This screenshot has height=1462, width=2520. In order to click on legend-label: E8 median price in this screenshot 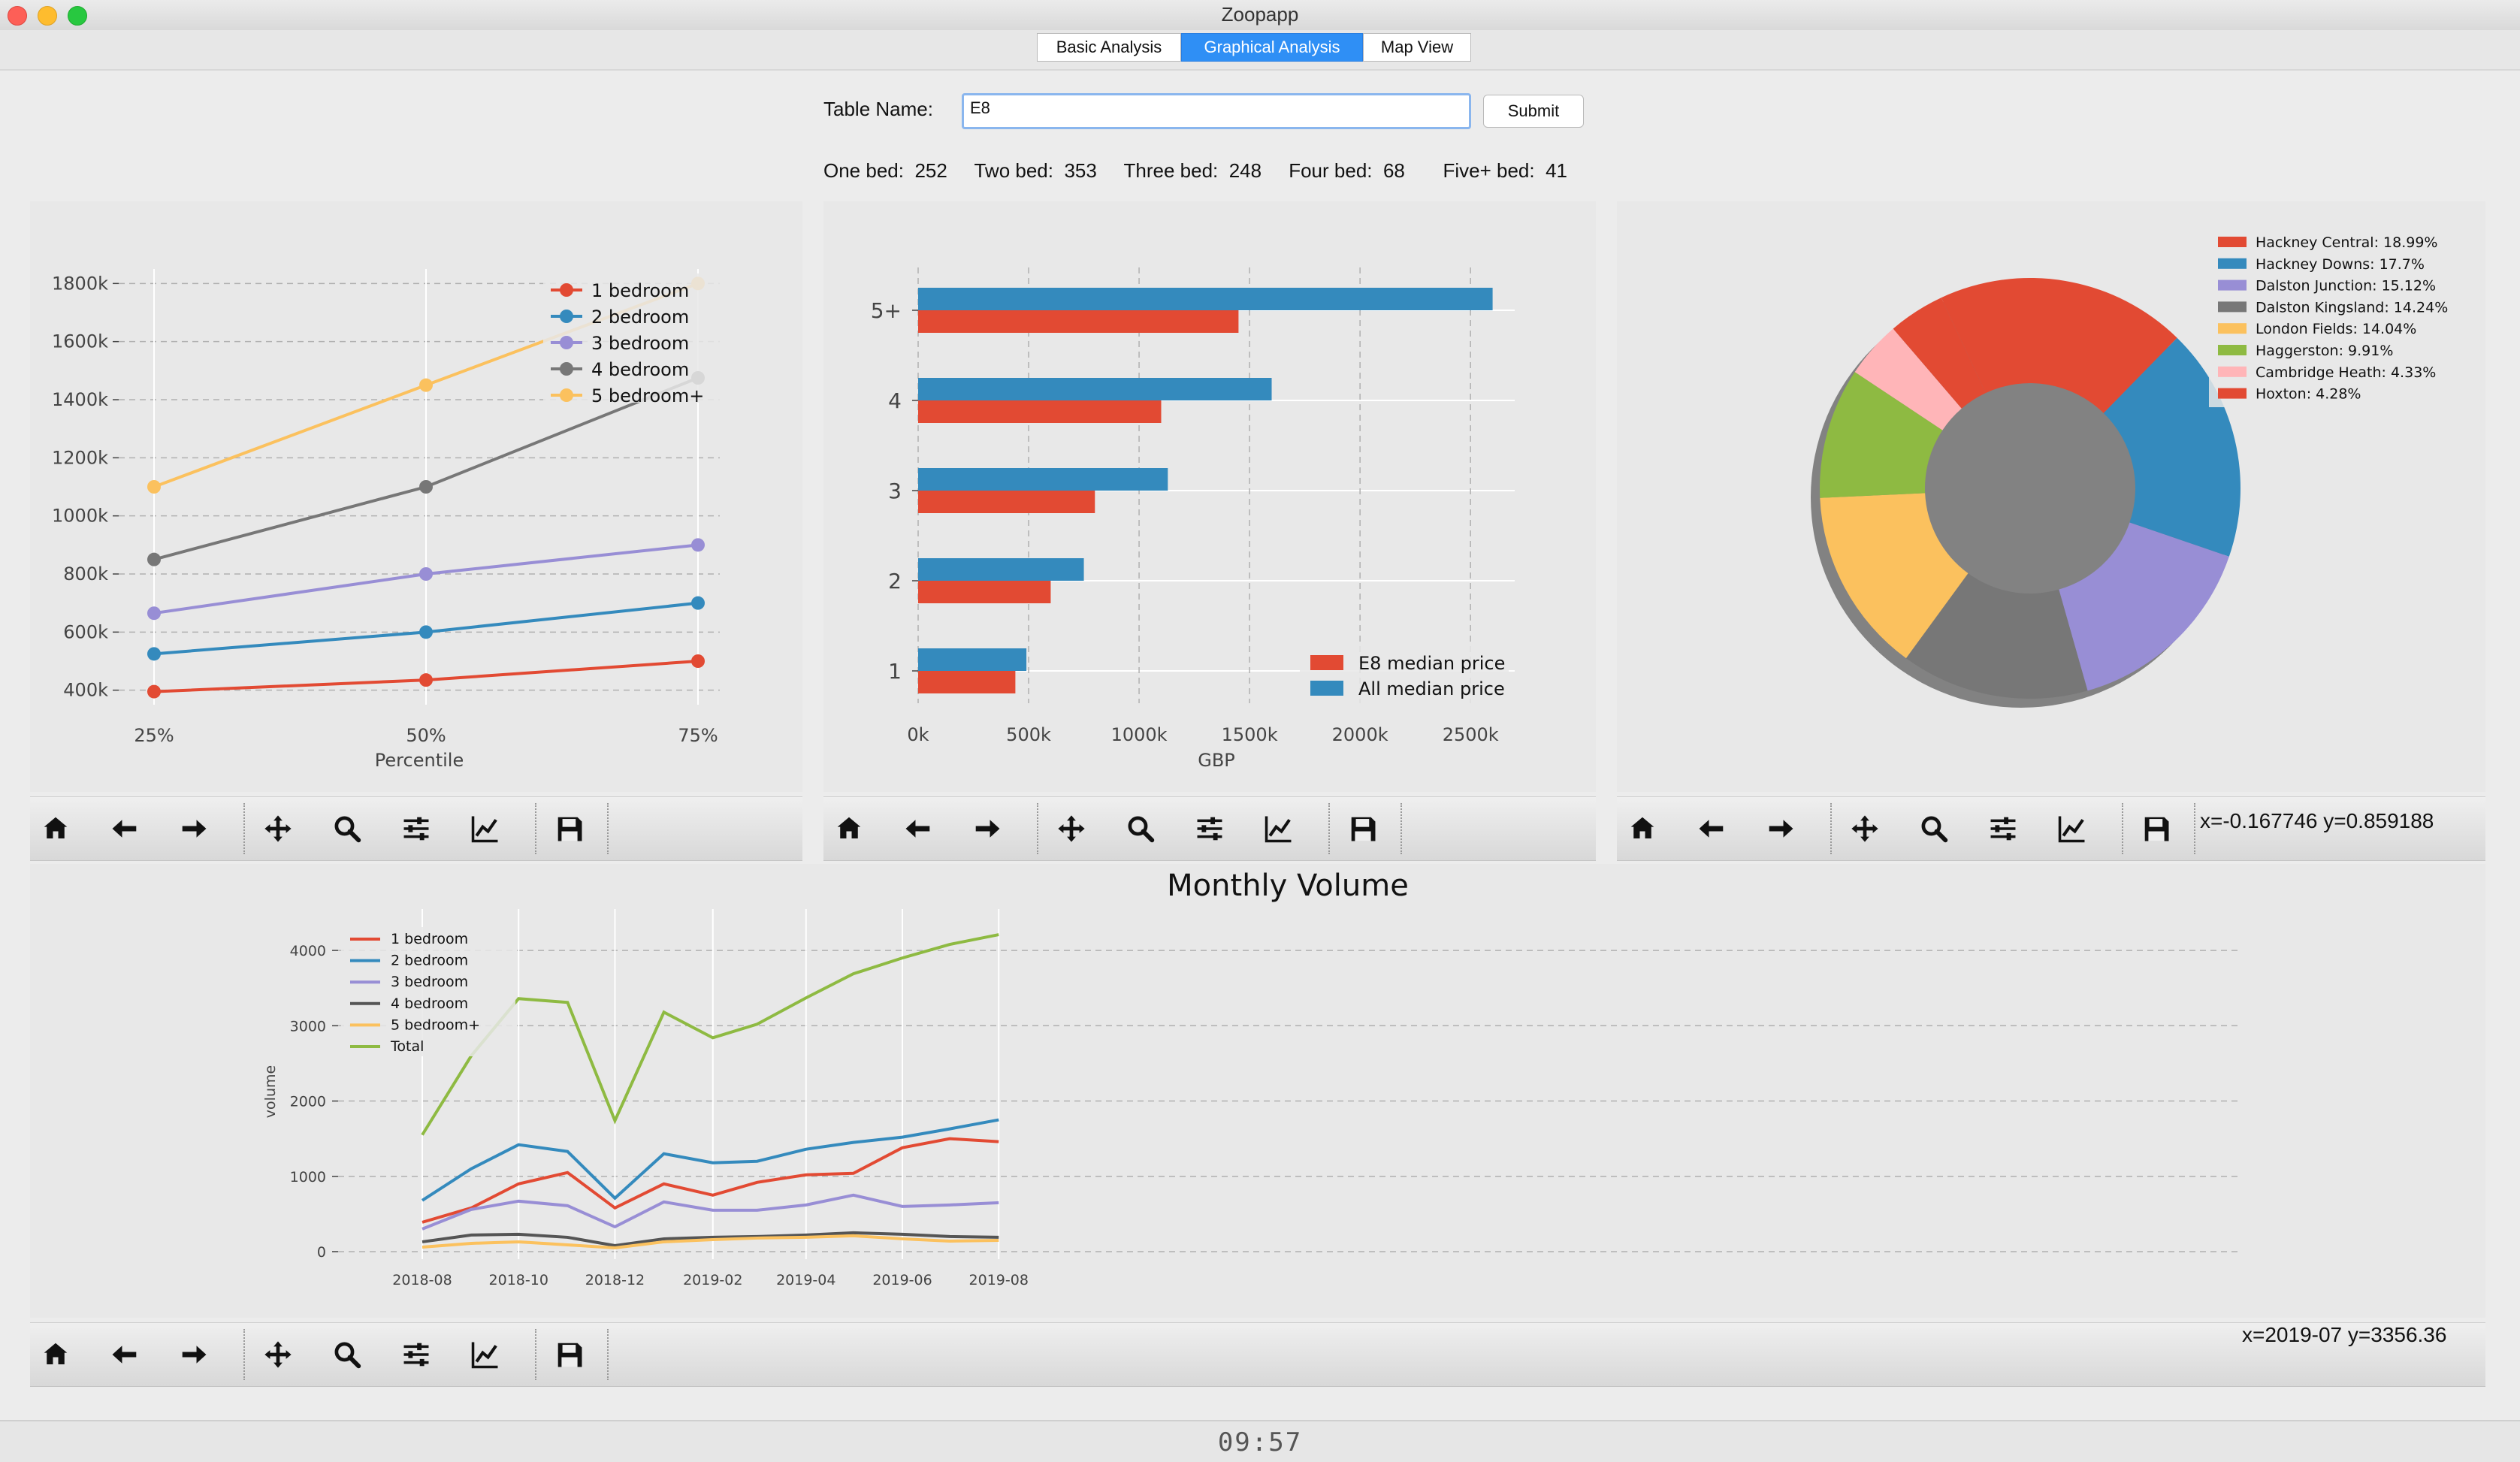, I will do `click(1431, 663)`.